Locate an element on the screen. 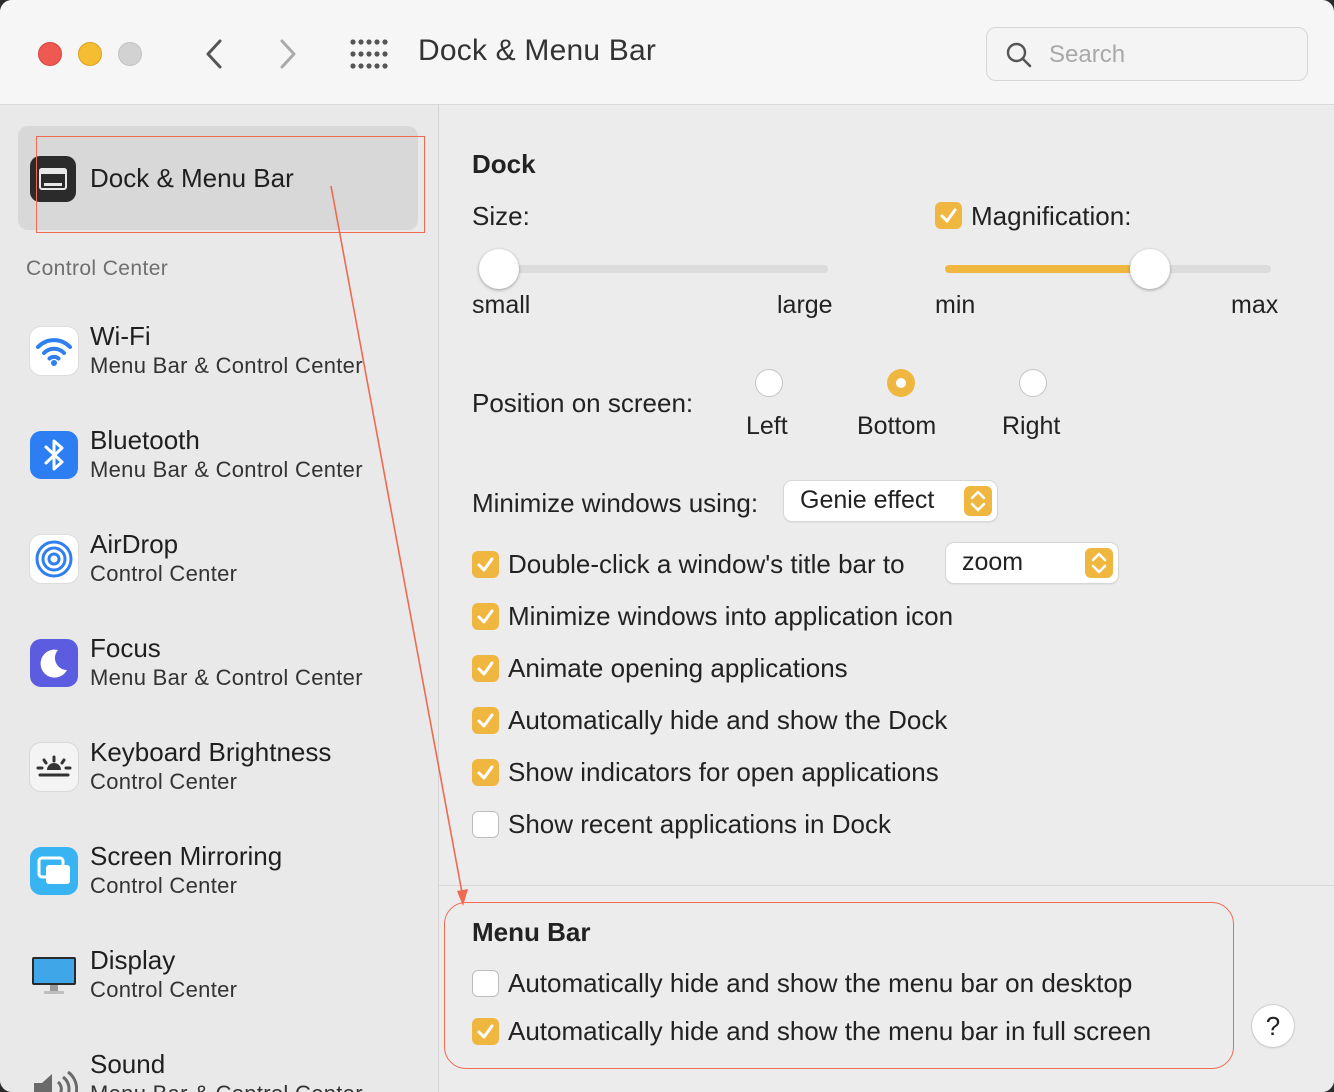  keyboard-brightness-icon is located at coordinates (54, 767).